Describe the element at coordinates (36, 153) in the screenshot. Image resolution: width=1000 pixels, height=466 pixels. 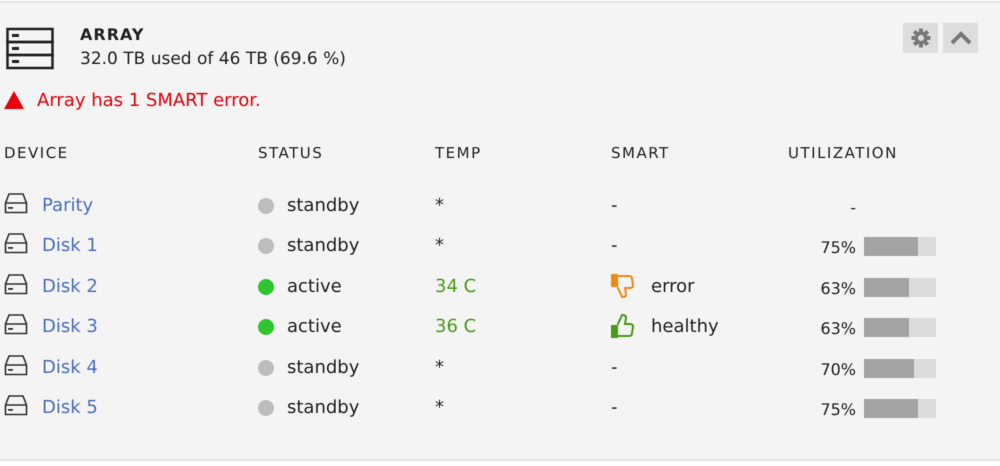
I see `column-header: DEVICE` at that location.